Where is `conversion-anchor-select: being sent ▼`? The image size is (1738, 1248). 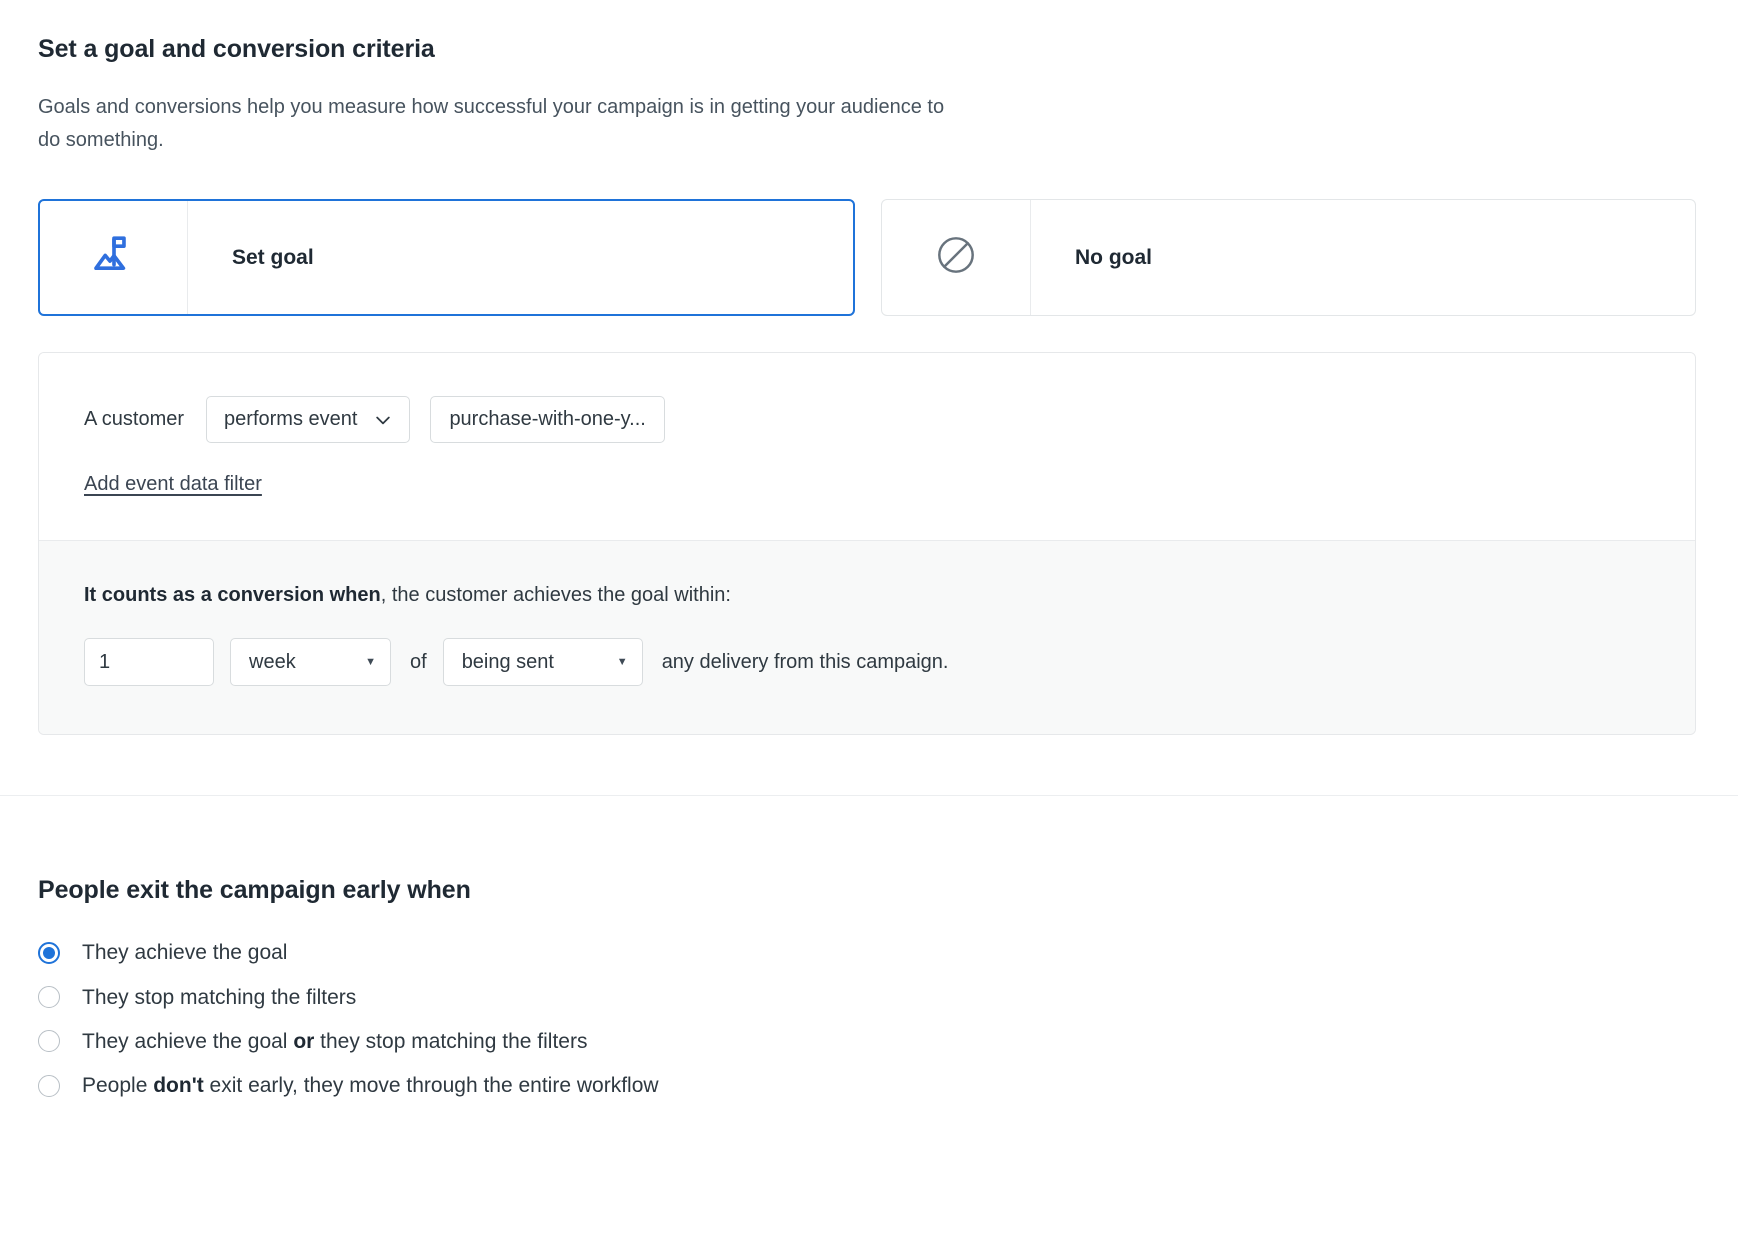
conversion-anchor-select: being sent ▼ is located at coordinates (542, 662).